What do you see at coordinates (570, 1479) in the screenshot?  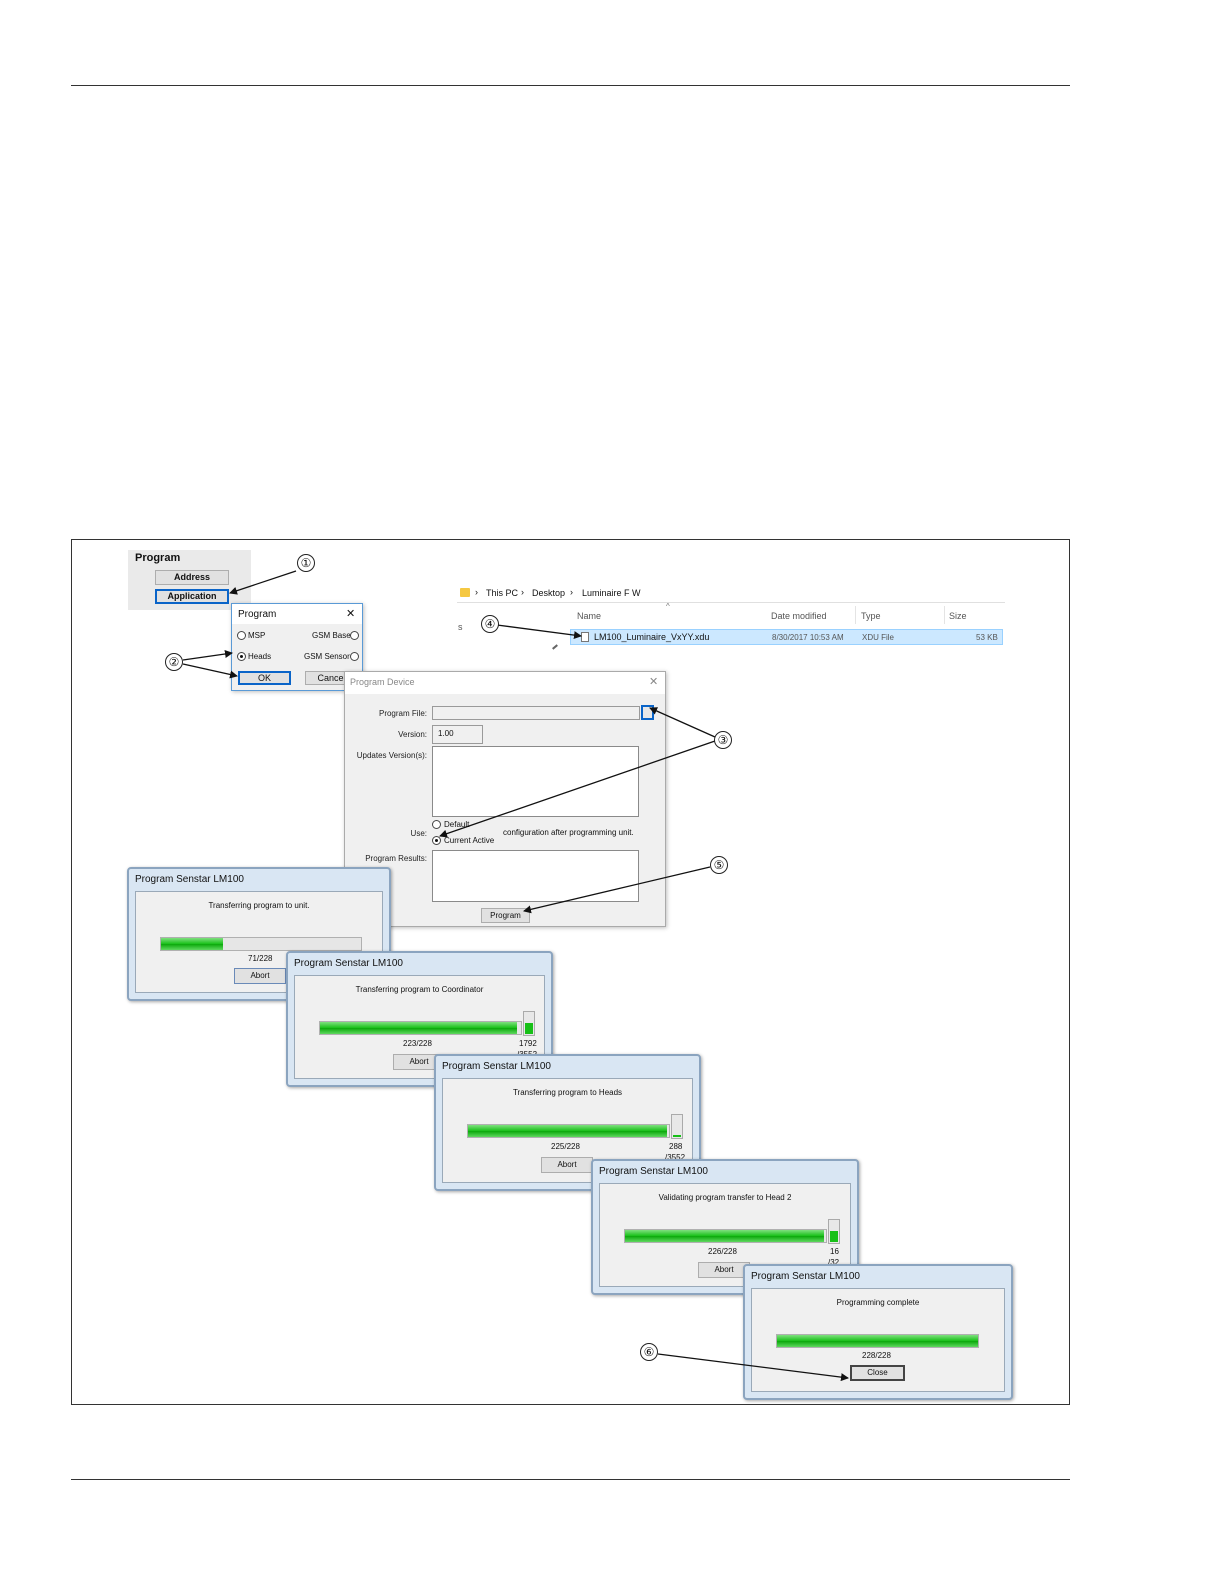 I see `bottom-rule` at bounding box center [570, 1479].